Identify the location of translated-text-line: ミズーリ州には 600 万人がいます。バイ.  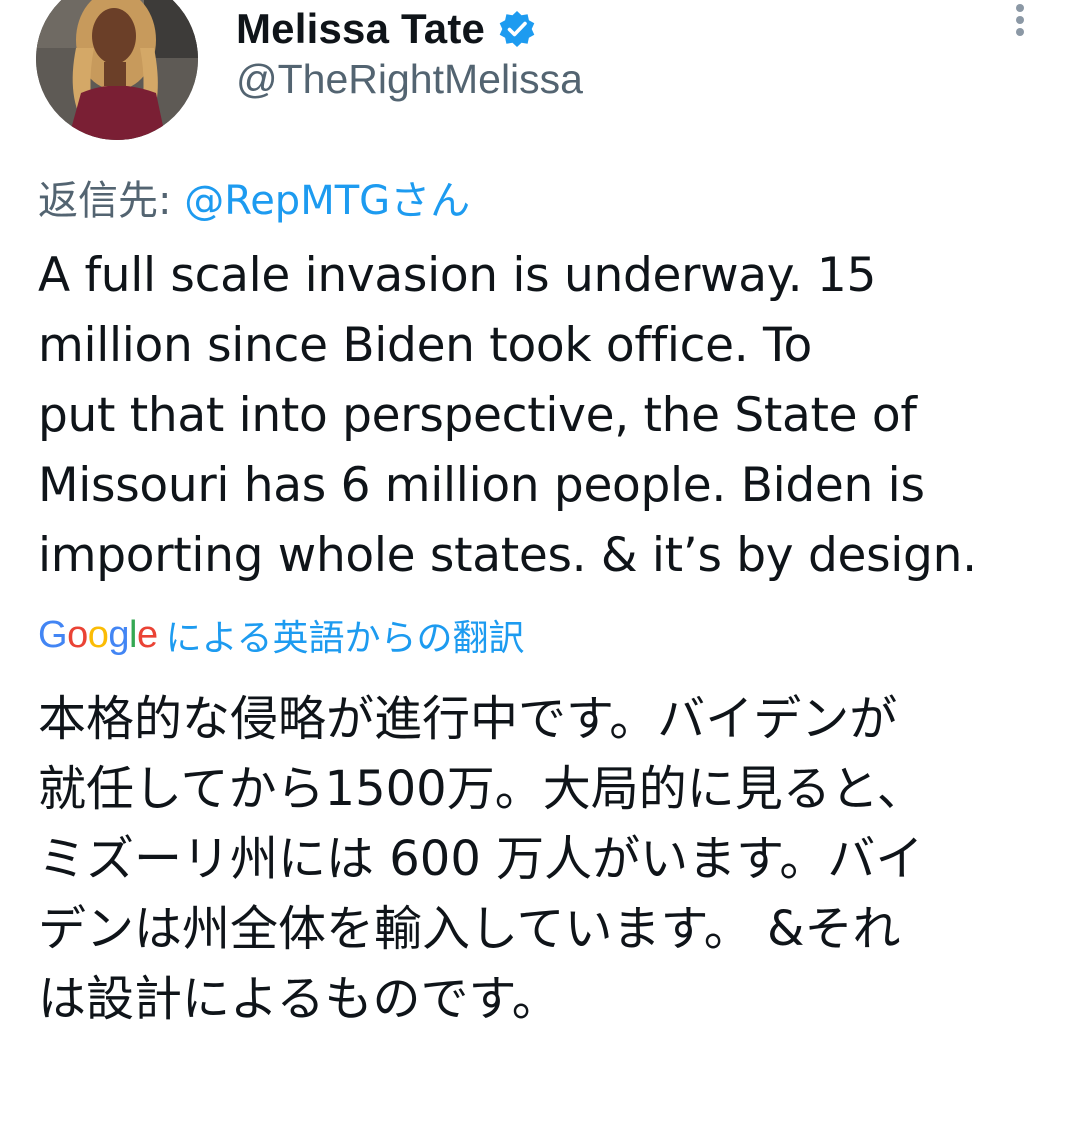
(481, 859).